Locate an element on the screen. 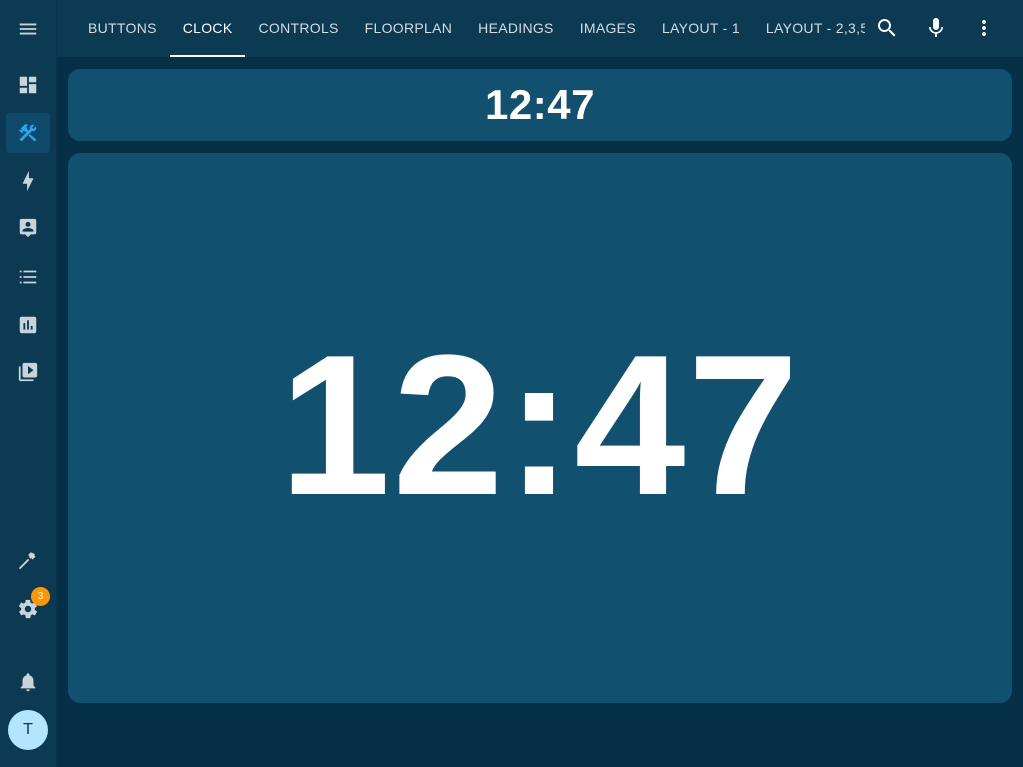  microphone-icon is located at coordinates (936, 27).